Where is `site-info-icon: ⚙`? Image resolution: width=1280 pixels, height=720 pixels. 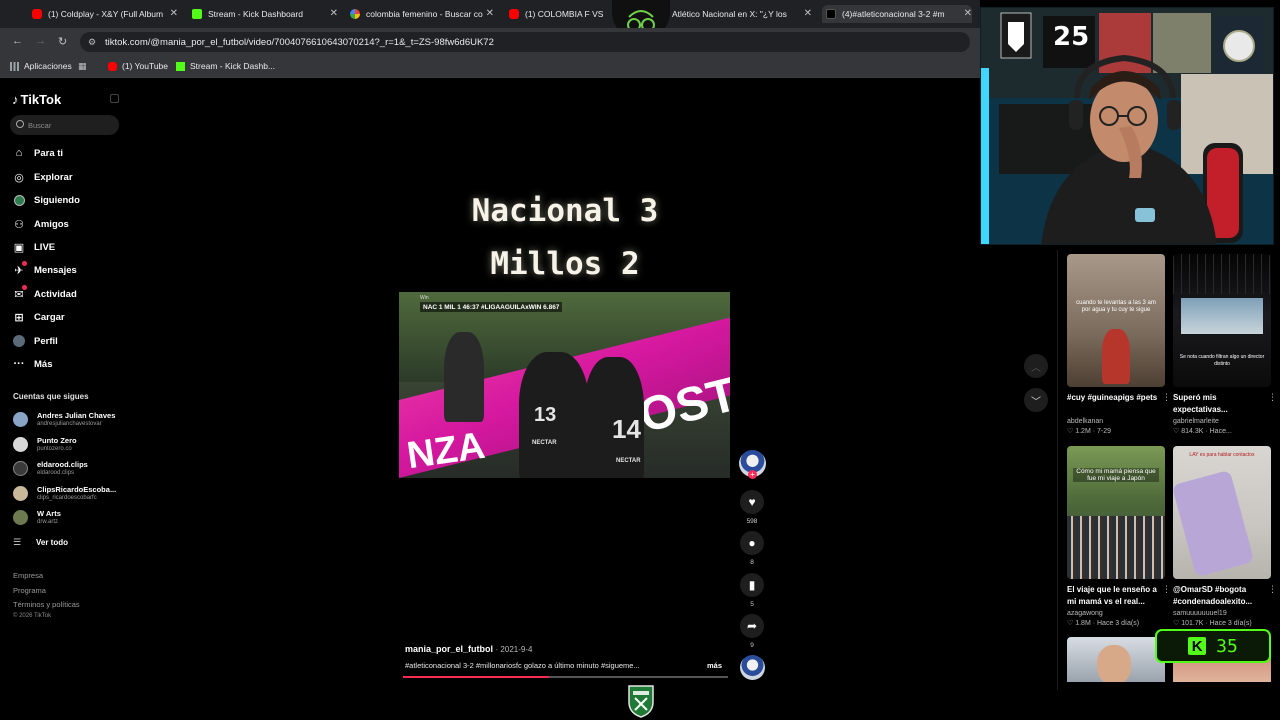
site-info-icon: ⚙ is located at coordinates (93, 42).